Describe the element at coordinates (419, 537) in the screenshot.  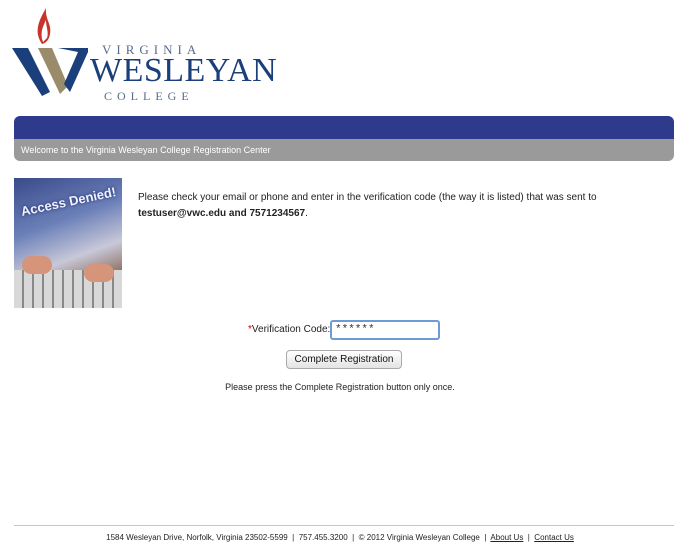
I see `footer-copyright: © 2012 Virginia Wesleyan College` at that location.